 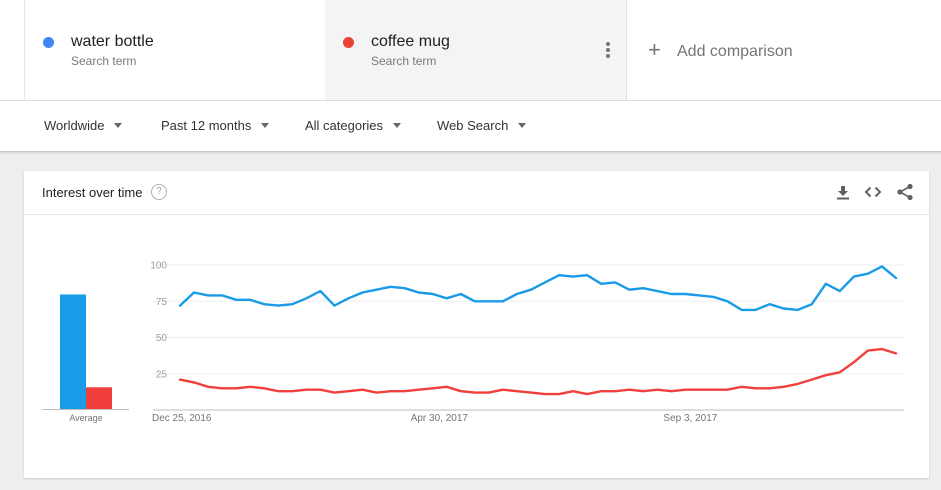 What do you see at coordinates (538, 371) in the screenshot?
I see `series-line-coffee-mug` at bounding box center [538, 371].